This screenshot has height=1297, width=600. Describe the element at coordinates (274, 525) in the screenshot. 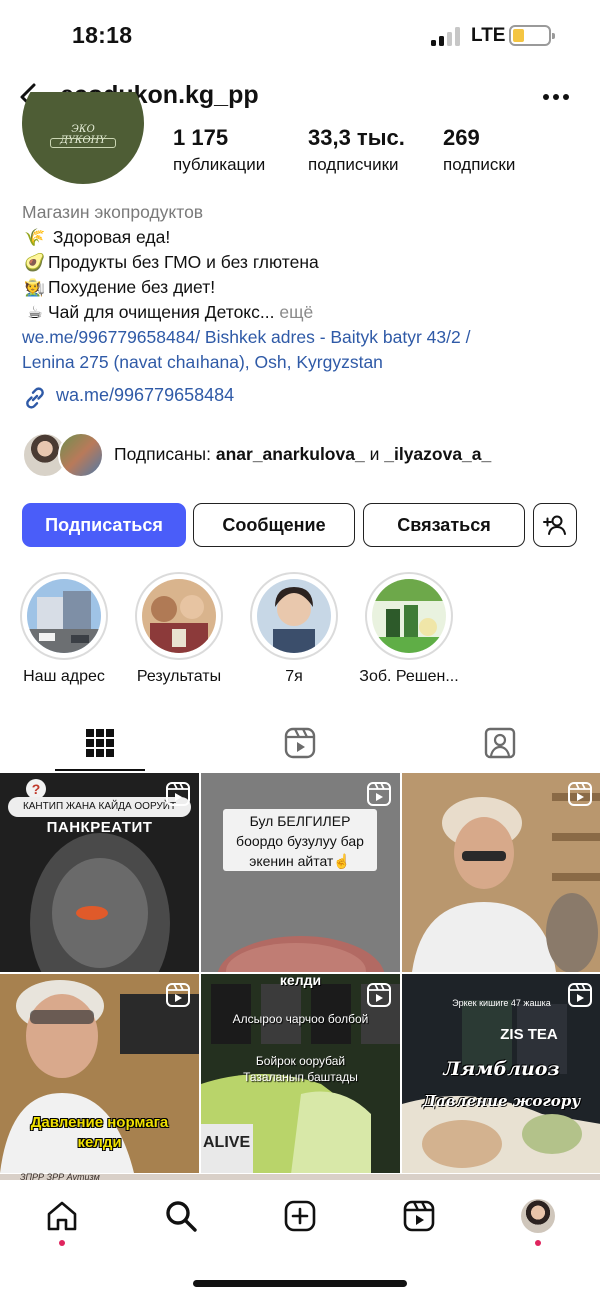

I see `message-button: Сообщение` at that location.